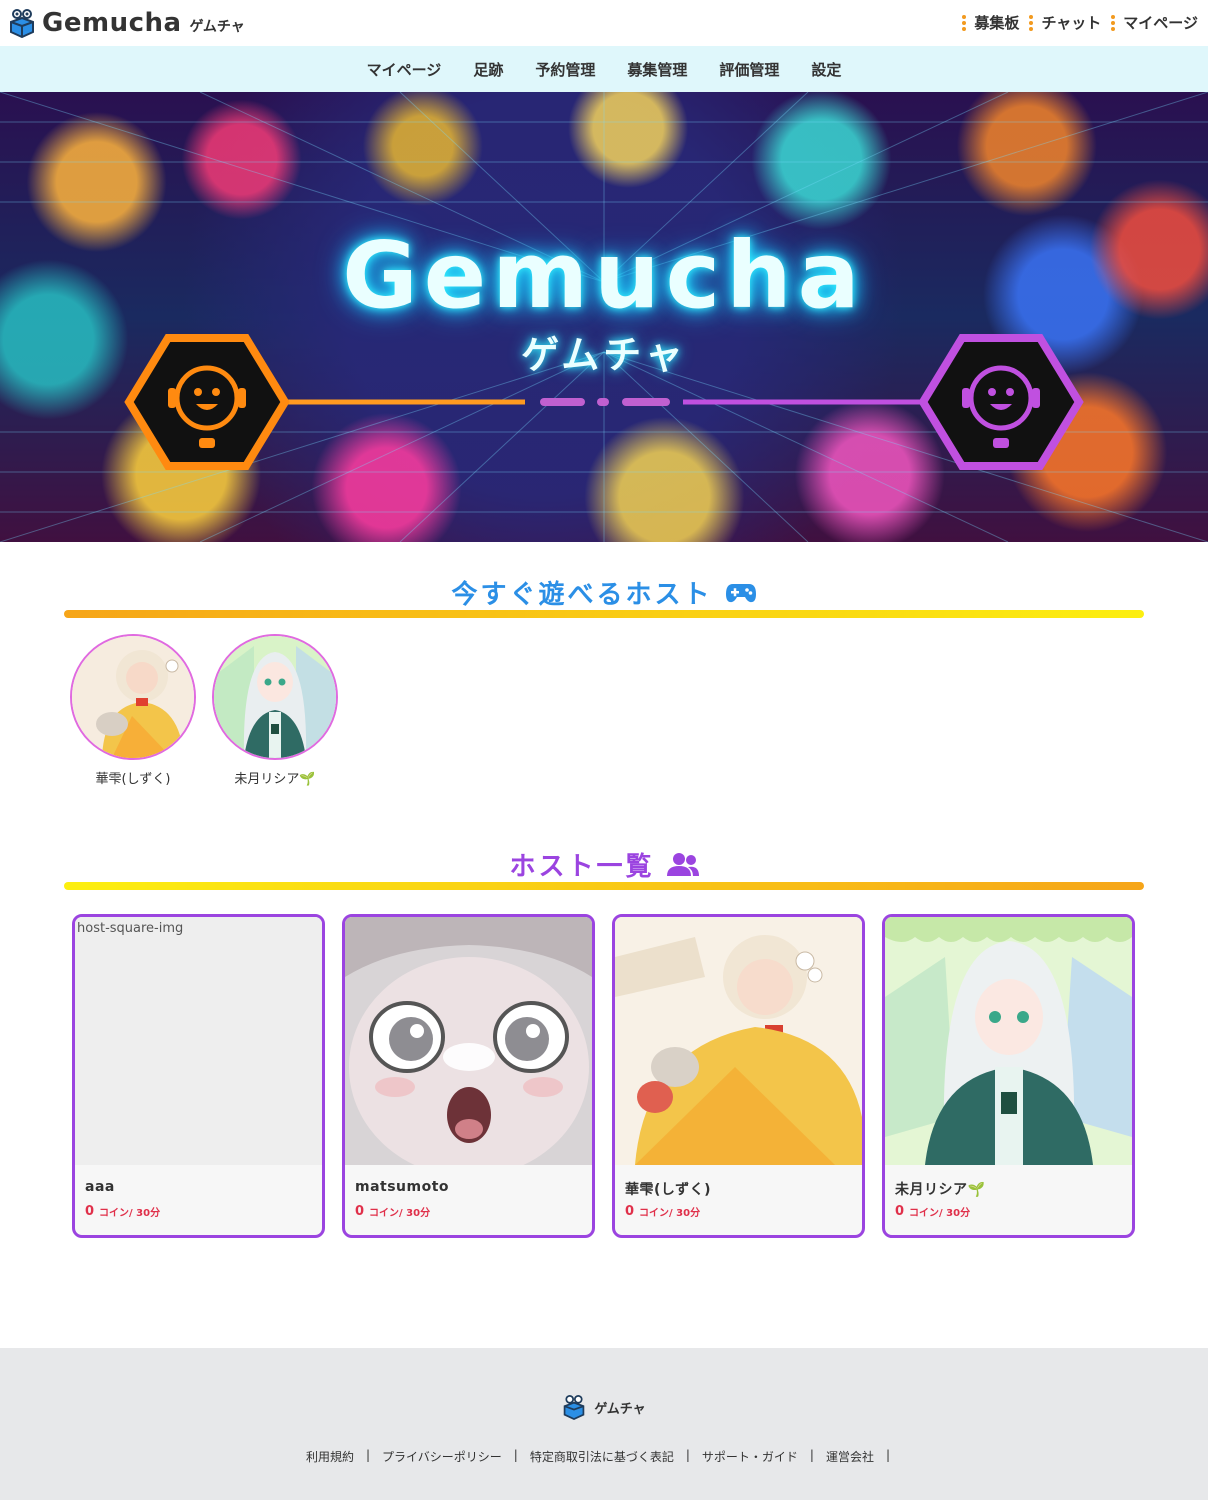  I want to click on nav-link-chat: チャット, so click(1065, 22).